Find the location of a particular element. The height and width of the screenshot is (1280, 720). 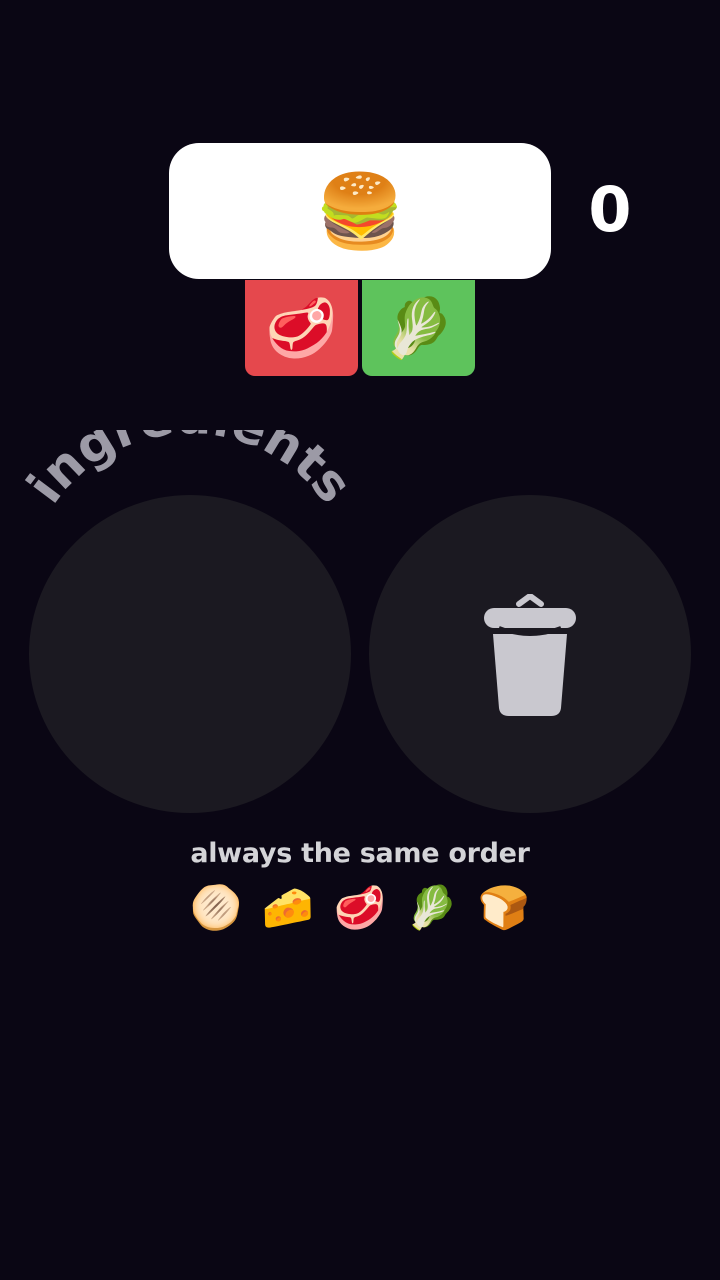

slot-lettuce: 🥬 is located at coordinates (418, 328).